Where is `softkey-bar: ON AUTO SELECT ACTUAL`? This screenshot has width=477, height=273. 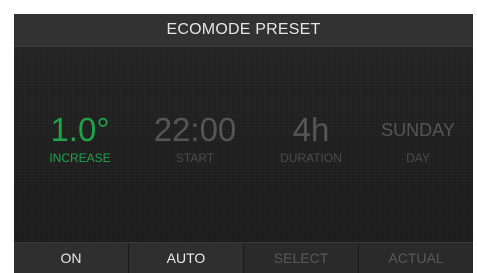 softkey-bar: ON AUTO SELECT ACTUAL is located at coordinates (243, 257).